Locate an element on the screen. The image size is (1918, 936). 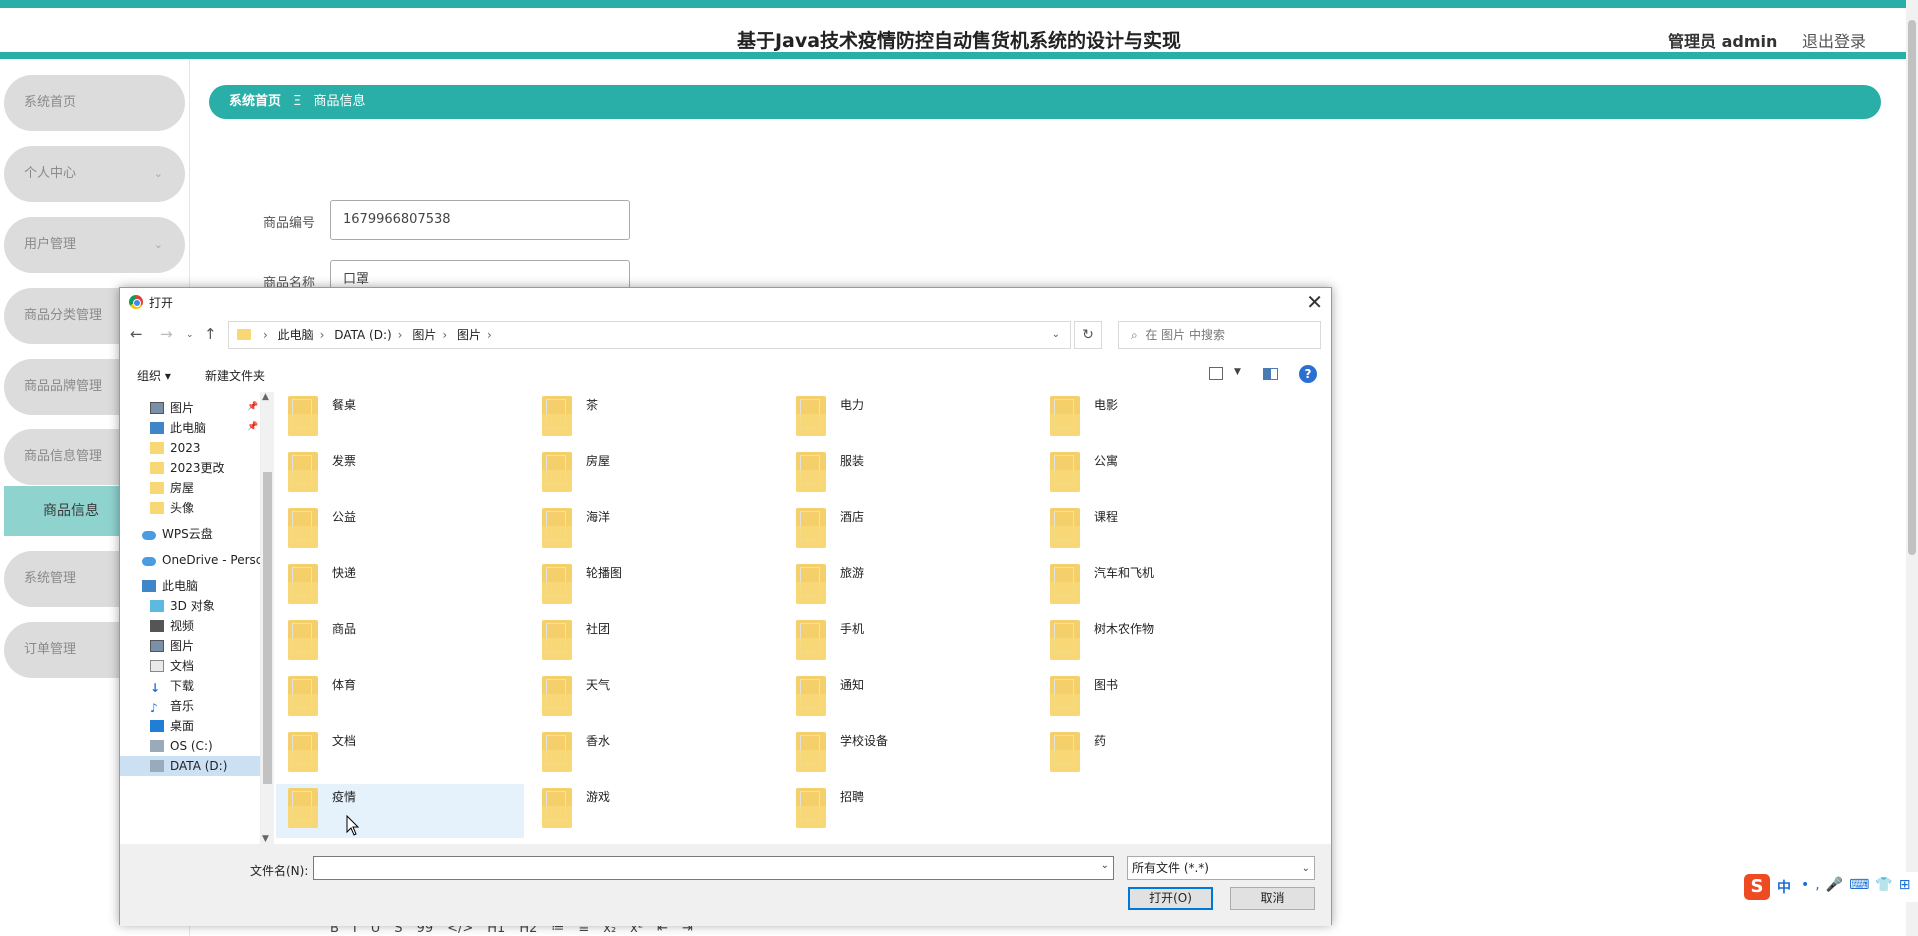
address-crumb: DATA (D:) is located at coordinates (362, 335).